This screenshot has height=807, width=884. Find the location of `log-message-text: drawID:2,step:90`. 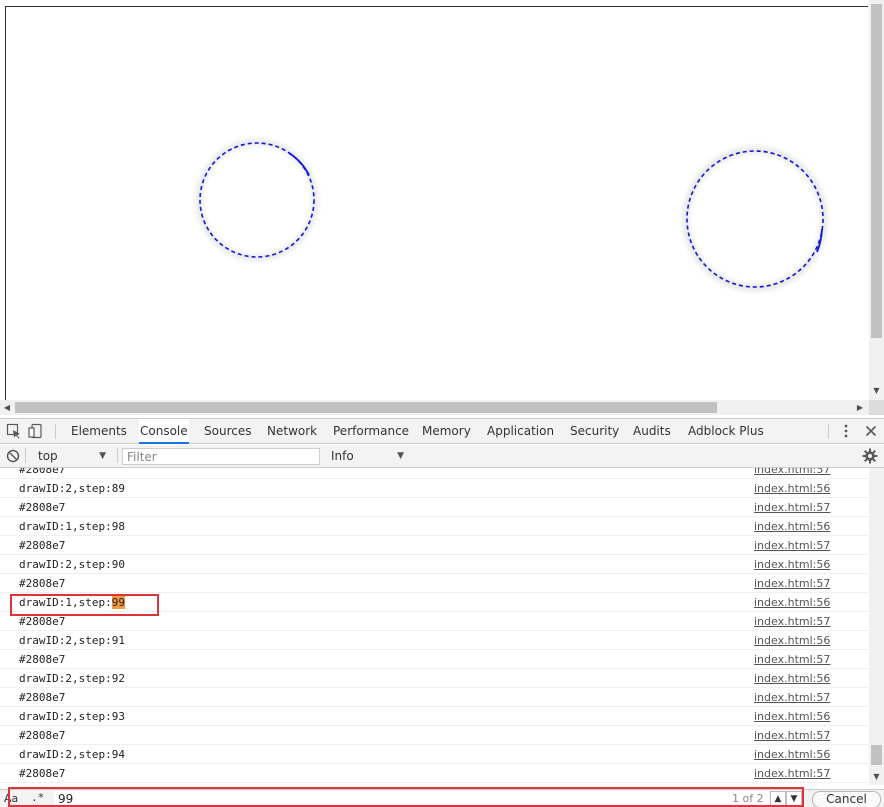

log-message-text: drawID:2,step:90 is located at coordinates (72, 564).